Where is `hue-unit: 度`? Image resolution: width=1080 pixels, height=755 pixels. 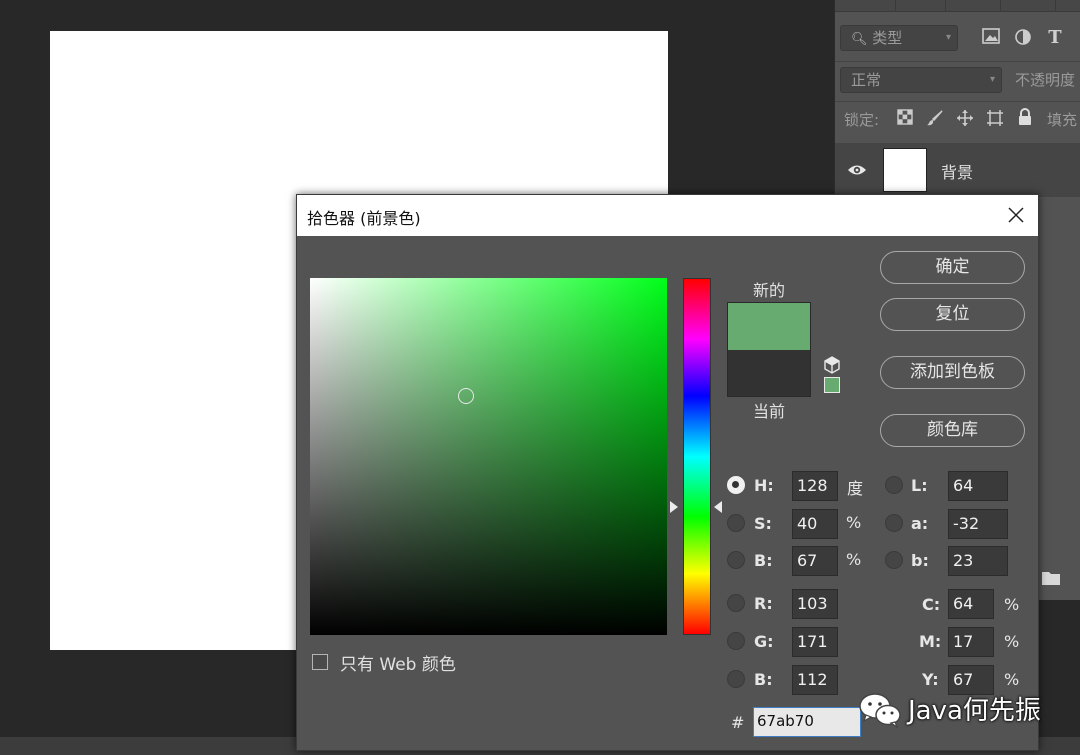
hue-unit: 度 is located at coordinates (855, 488).